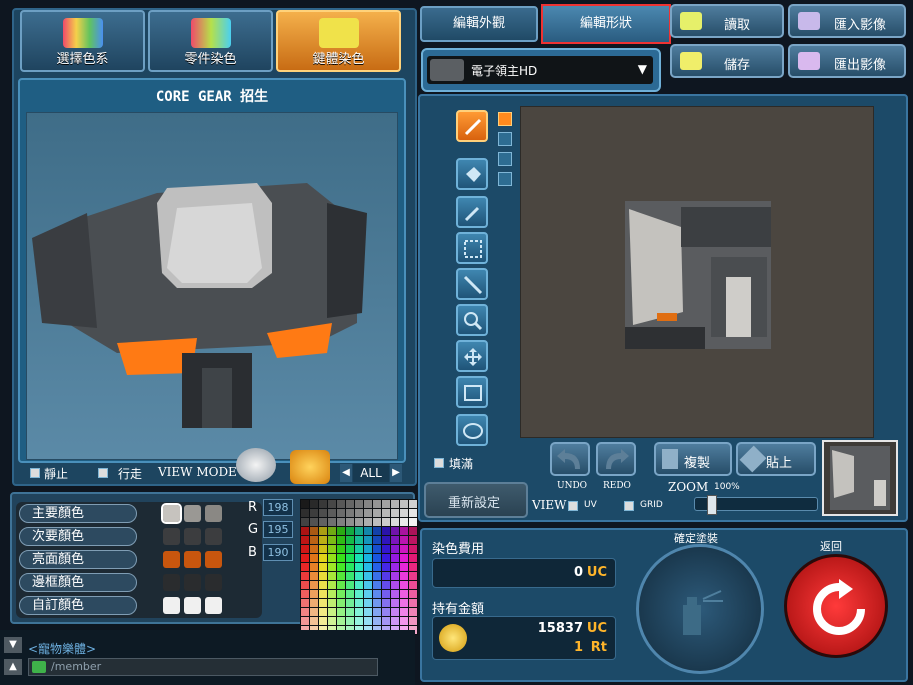 Image resolution: width=913 pixels, height=685 pixels. Describe the element at coordinates (541, 70) in the screenshot. I see `model-select: 電子領主HD ▼` at that location.